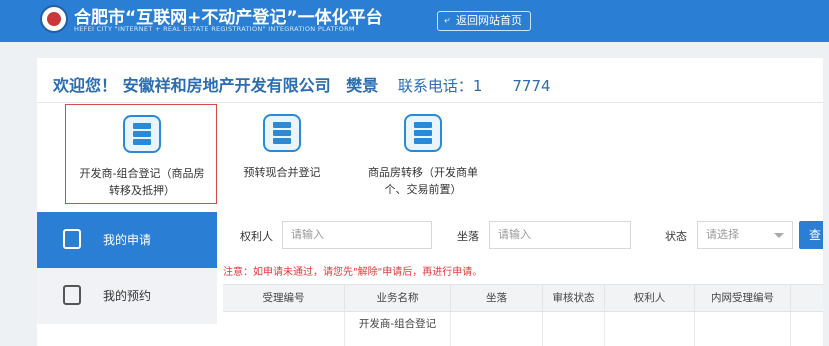 Image resolution: width=829 pixels, height=346 pixels. What do you see at coordinates (423, 154) in the screenshot?
I see `service-tile-house-transfer: 商品房转移（开发商单个、交易前置）` at bounding box center [423, 154].